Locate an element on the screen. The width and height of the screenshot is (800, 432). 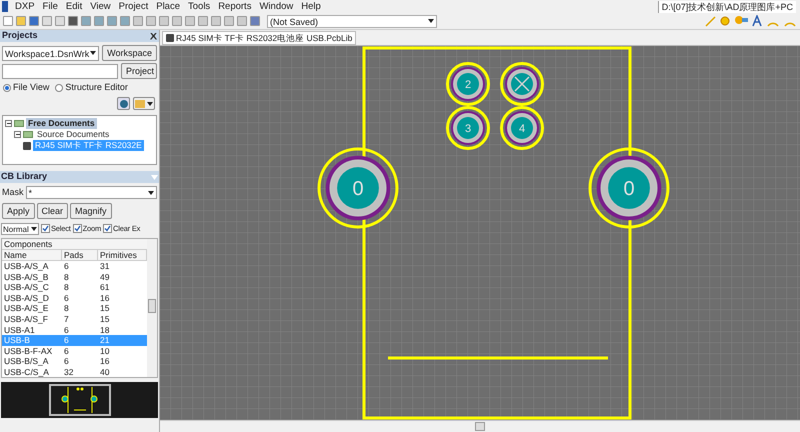
menu-item: View is located at coordinates (100, 6).